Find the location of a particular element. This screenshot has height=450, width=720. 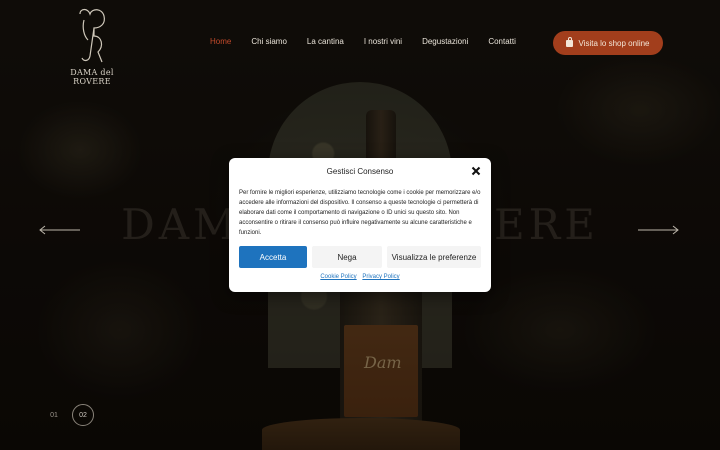

cookie-policy-link: Cookie Policy is located at coordinates (338, 277).